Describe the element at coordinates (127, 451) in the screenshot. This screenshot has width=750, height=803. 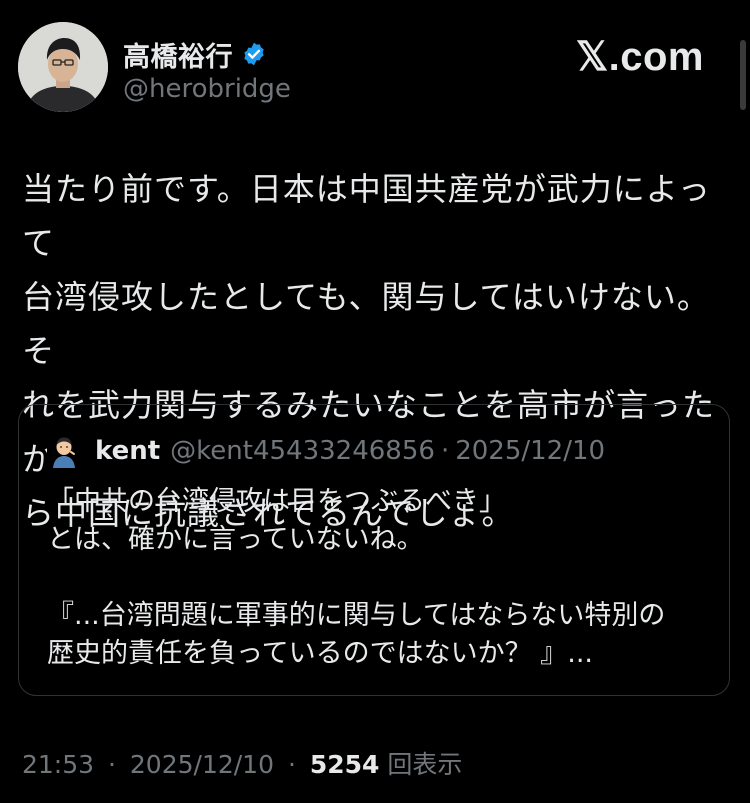
I see `quoted-author-name: kent` at that location.